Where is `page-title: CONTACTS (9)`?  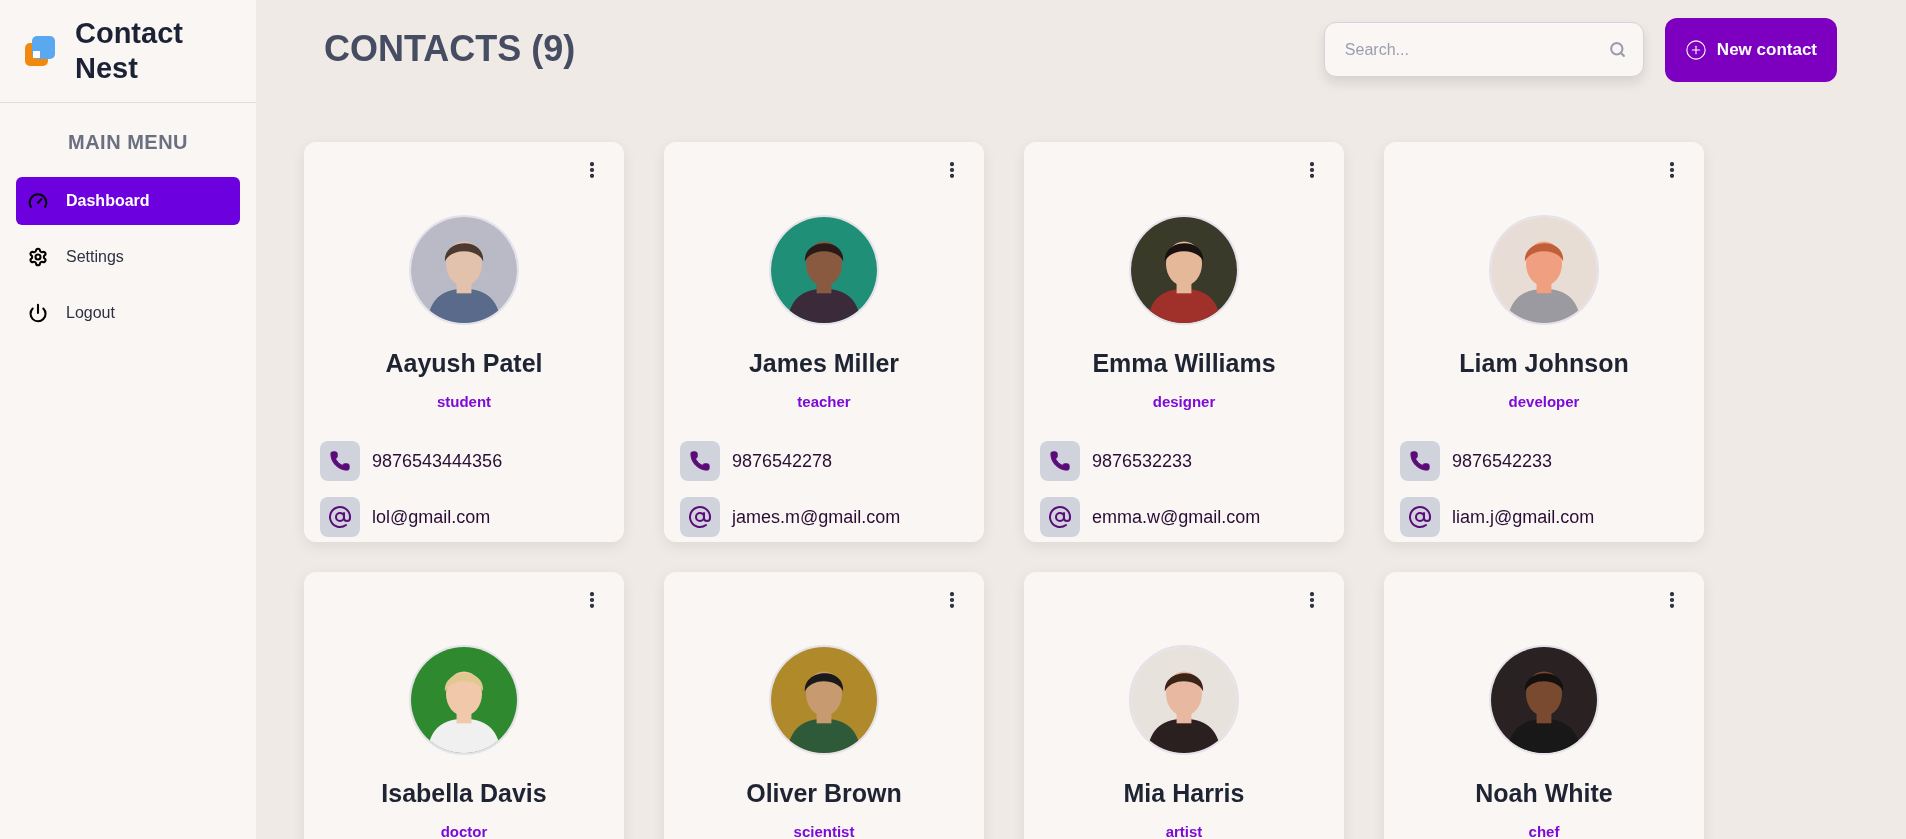 page-title: CONTACTS (9) is located at coordinates (450, 49).